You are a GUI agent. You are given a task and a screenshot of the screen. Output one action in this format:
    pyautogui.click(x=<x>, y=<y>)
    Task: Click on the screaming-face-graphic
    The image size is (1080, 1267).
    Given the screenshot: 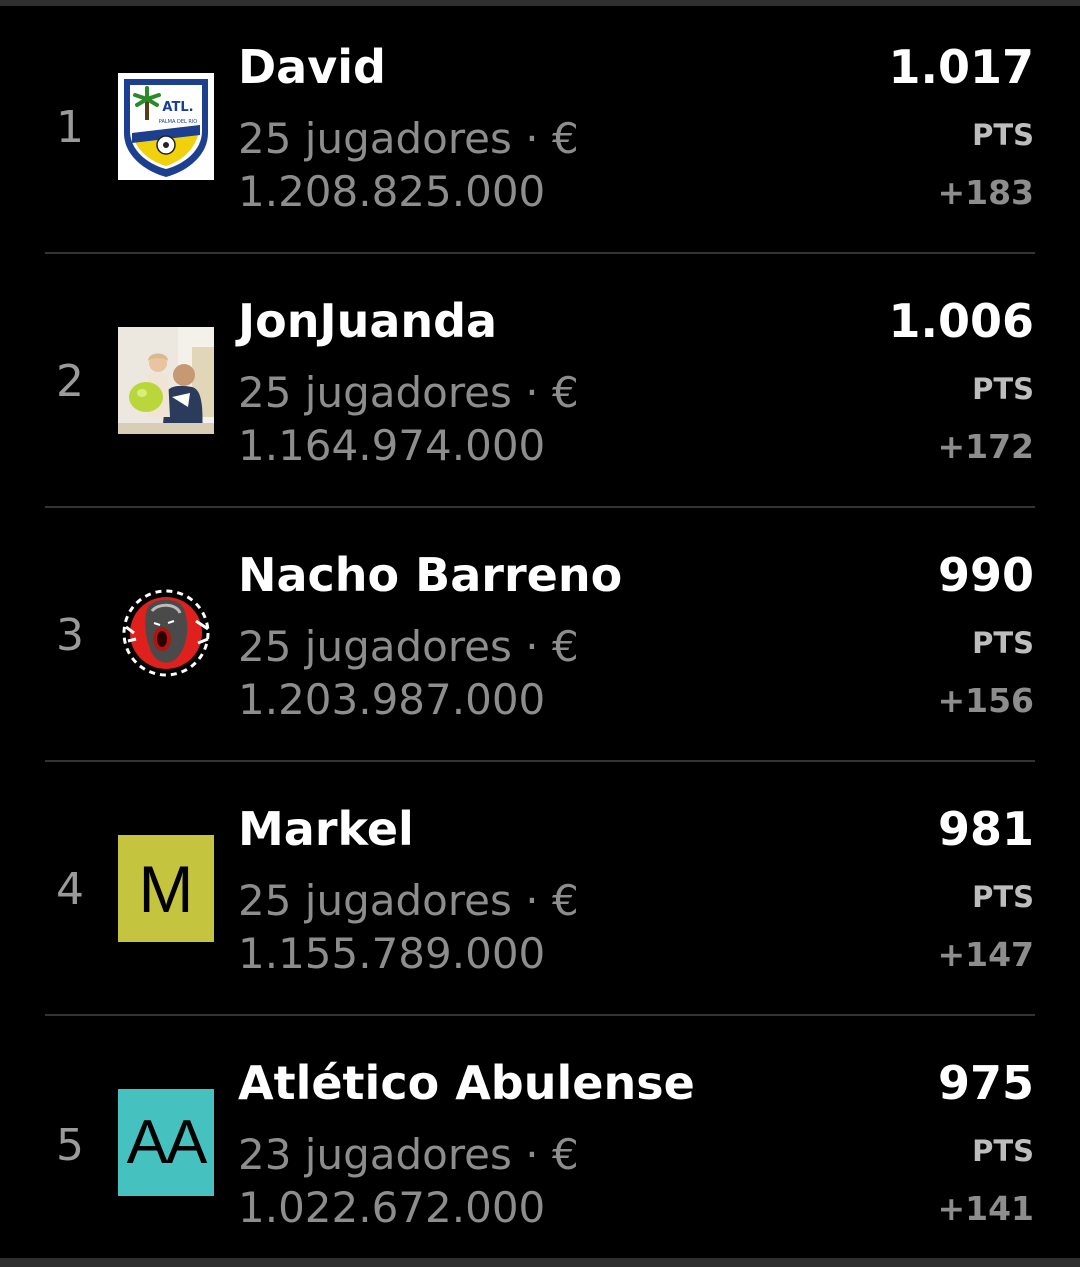 What is the action you would take?
    pyautogui.click(x=166, y=634)
    